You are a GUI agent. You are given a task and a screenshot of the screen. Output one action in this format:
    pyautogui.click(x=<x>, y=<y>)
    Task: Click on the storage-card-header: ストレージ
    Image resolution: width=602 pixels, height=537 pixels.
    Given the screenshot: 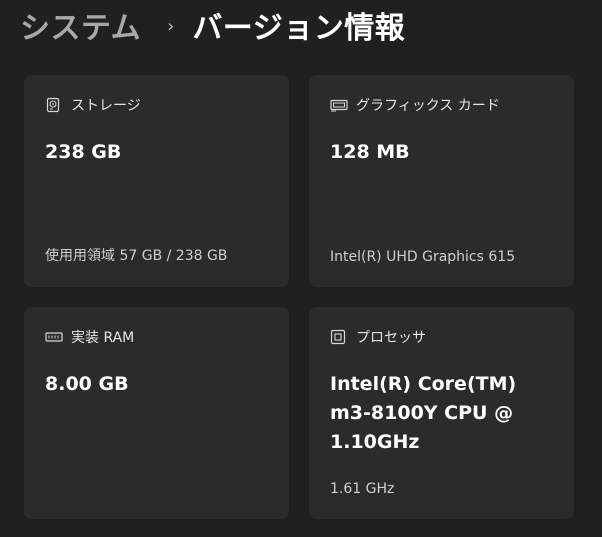 What is the action you would take?
    pyautogui.click(x=93, y=105)
    